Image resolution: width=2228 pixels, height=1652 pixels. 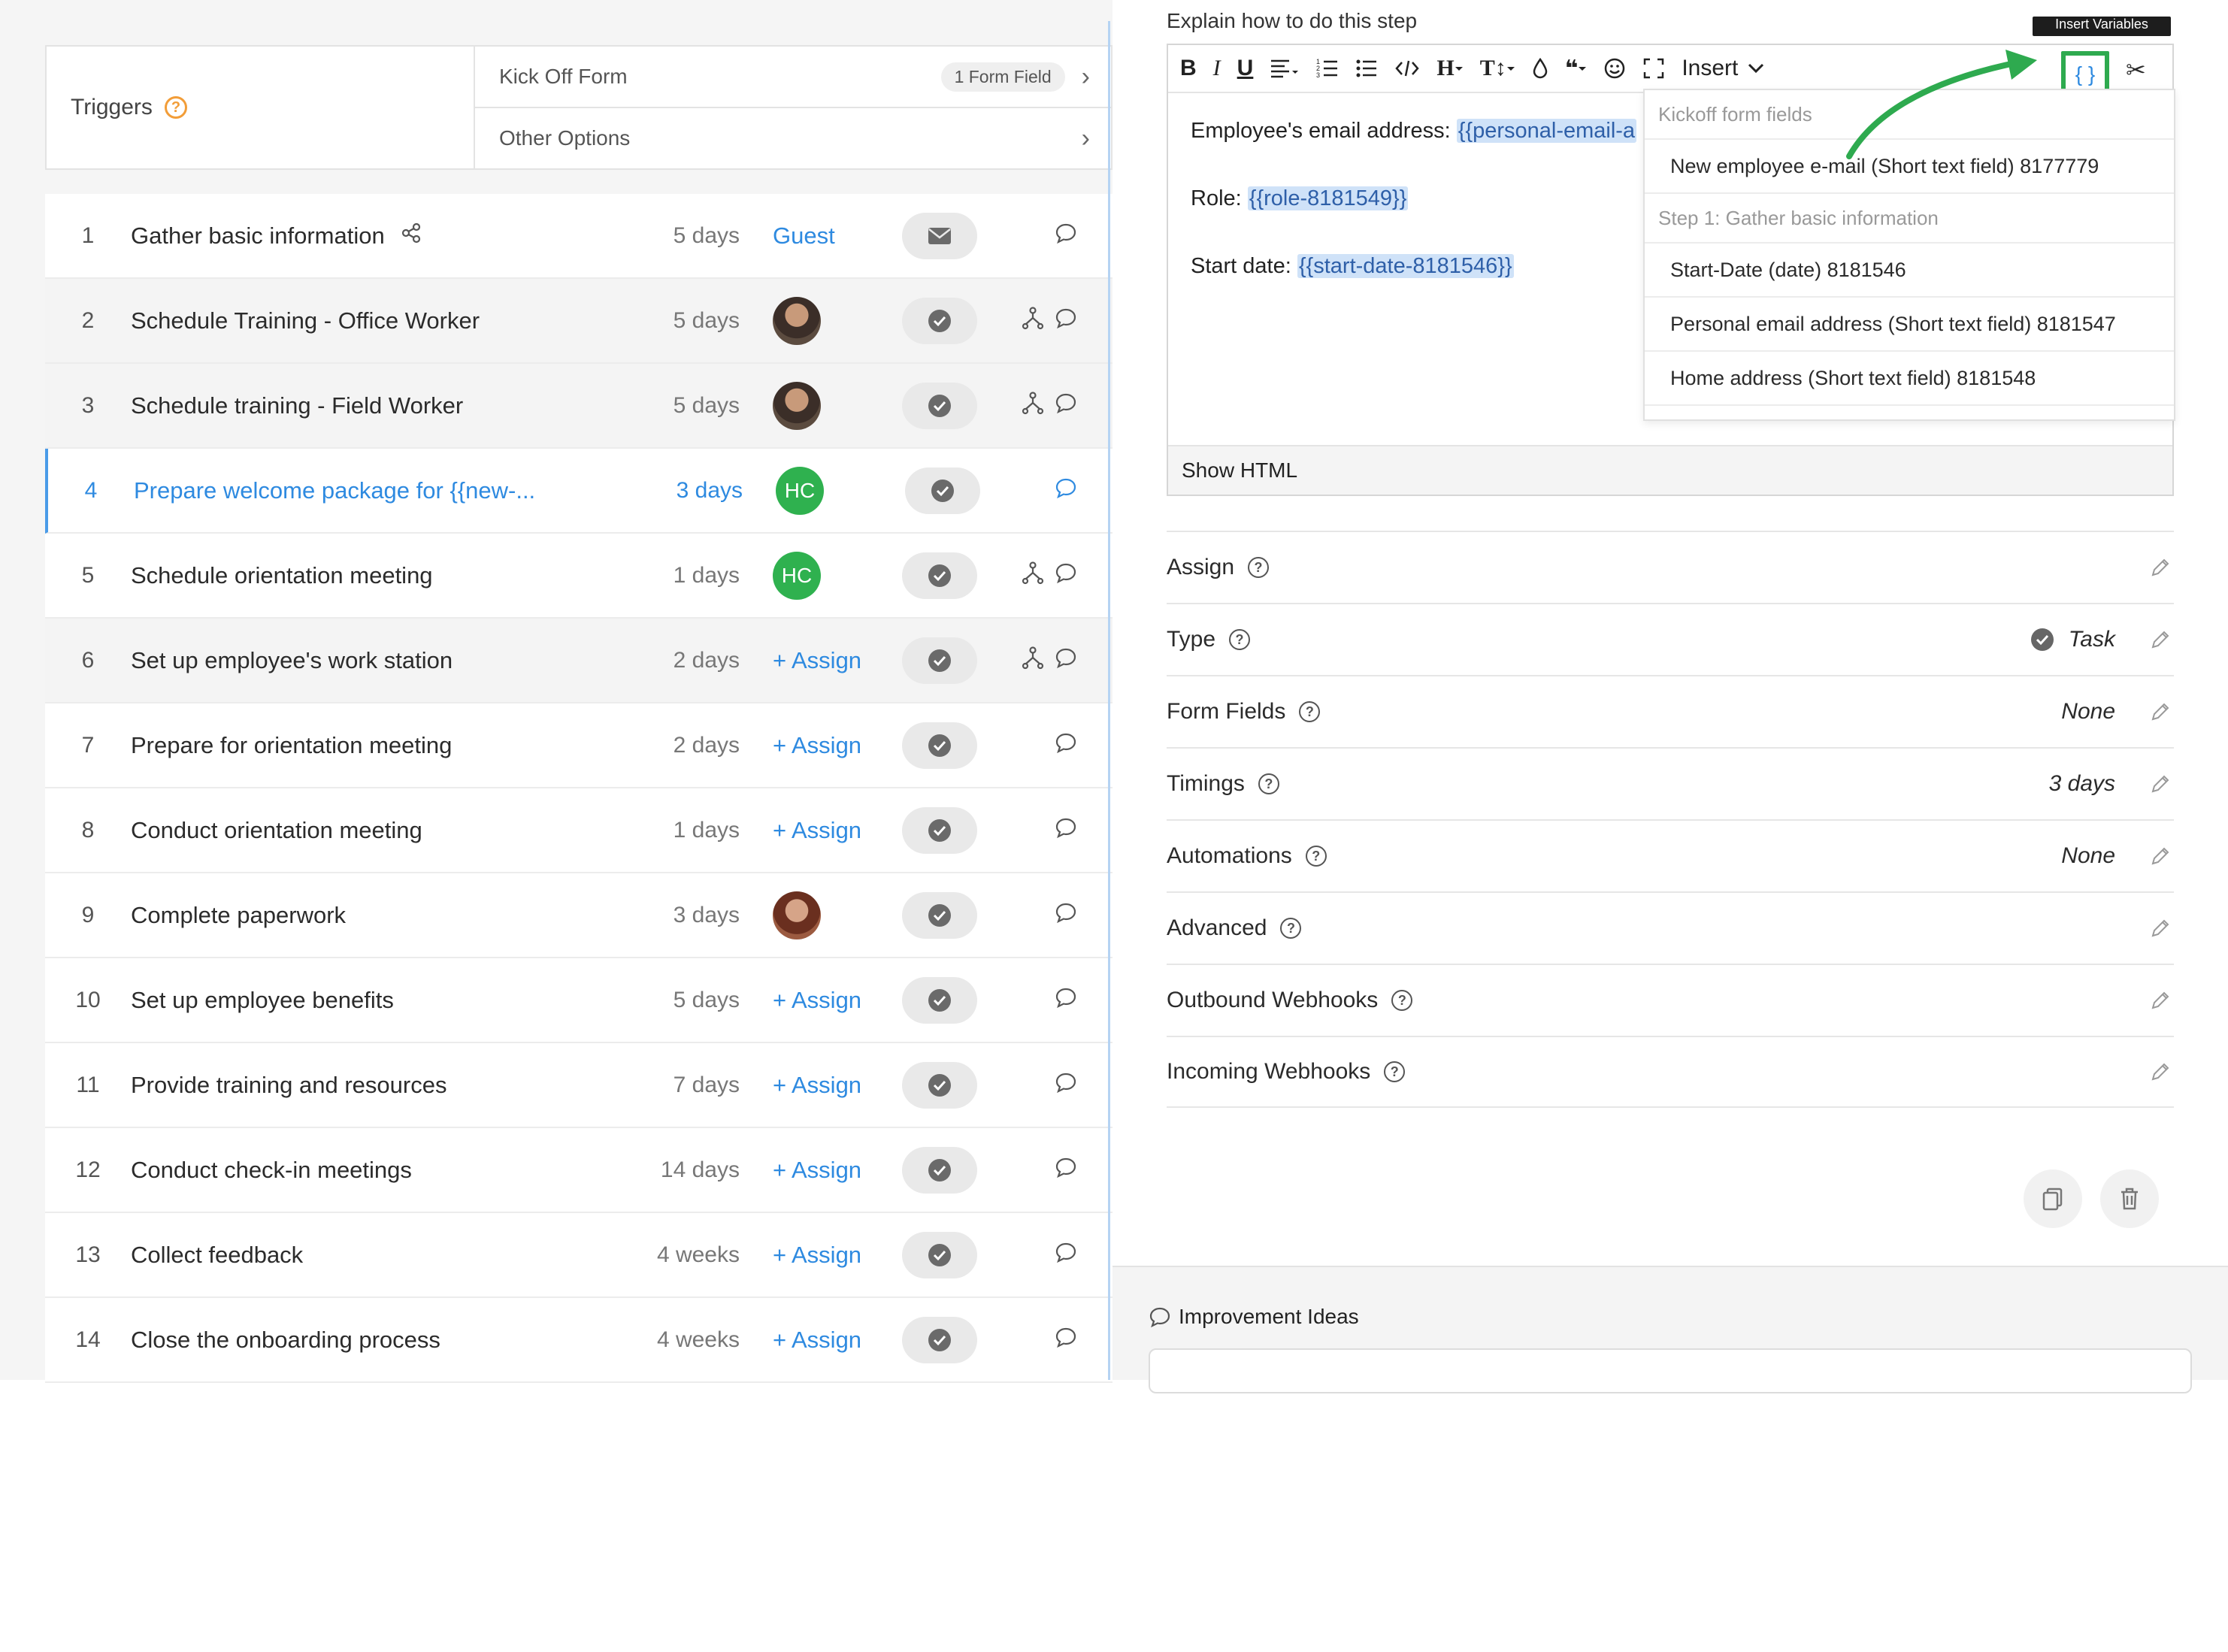 I want to click on step-row: 1 Gather basic information 5 days Guest, so click(x=578, y=237).